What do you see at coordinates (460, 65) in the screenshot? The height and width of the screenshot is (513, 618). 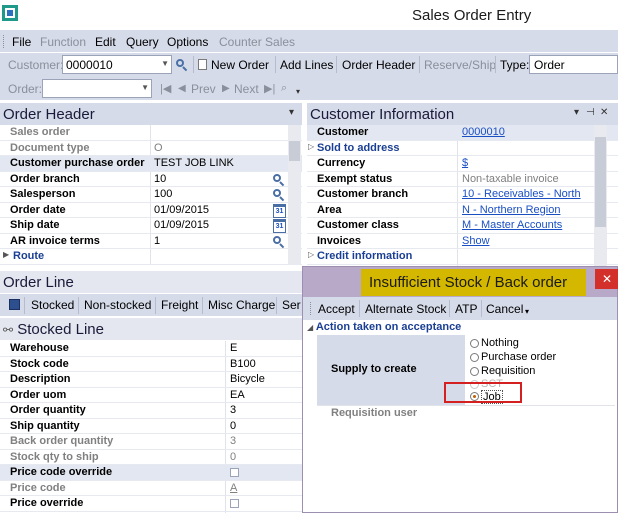 I see `reserve-ship-button: Reserve/Ship` at bounding box center [460, 65].